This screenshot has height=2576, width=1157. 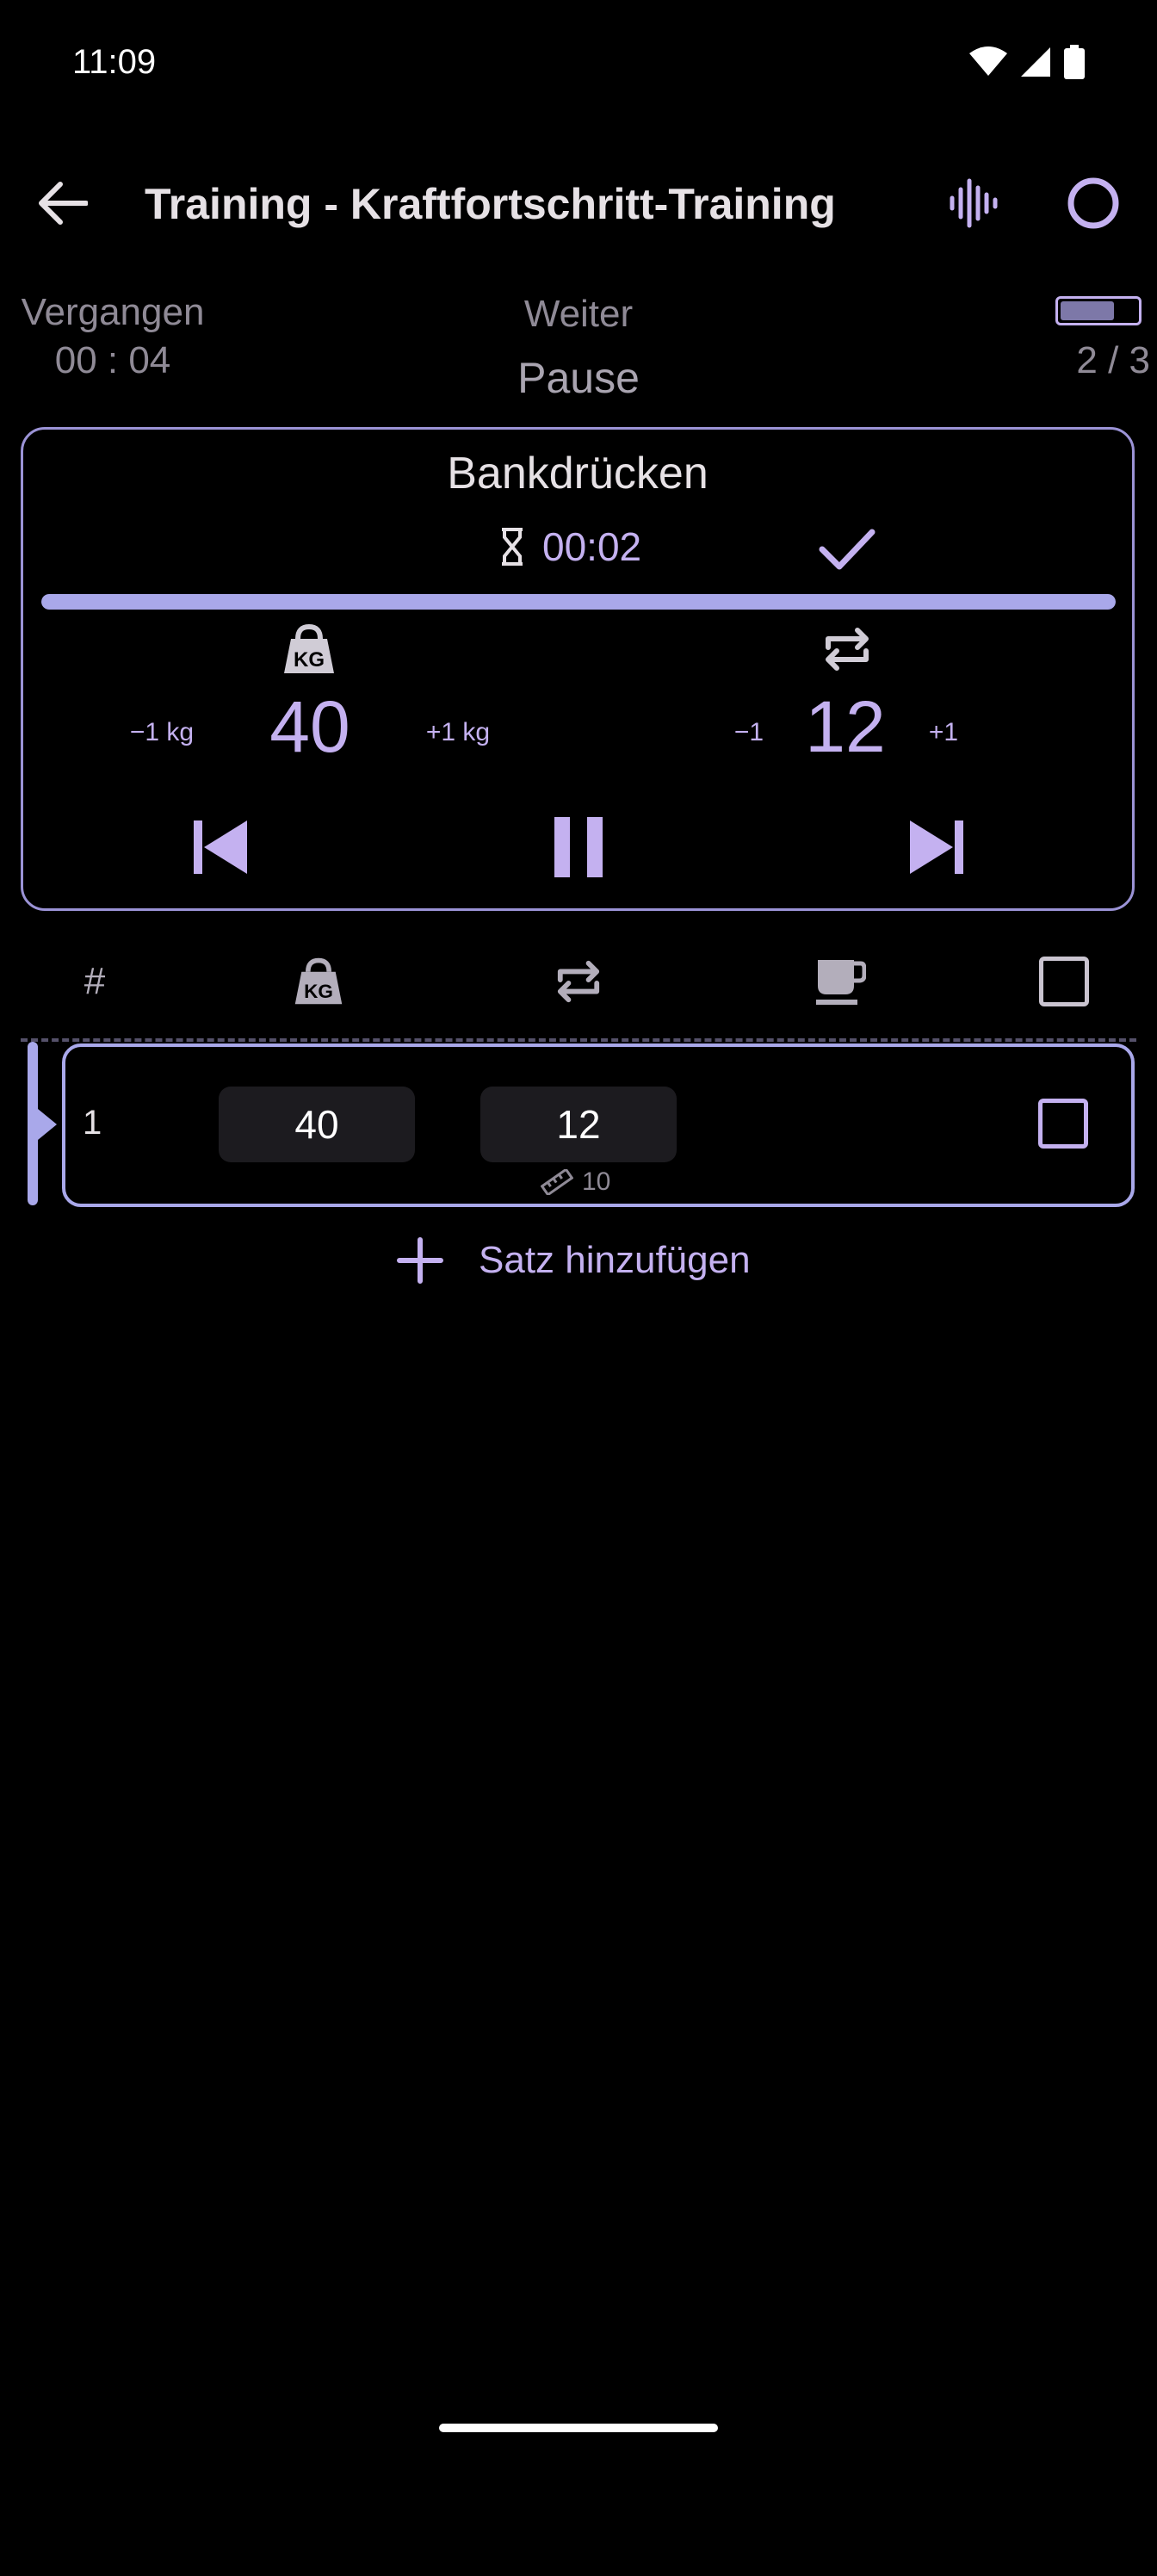 What do you see at coordinates (579, 314) in the screenshot?
I see `next-label: Weiter` at bounding box center [579, 314].